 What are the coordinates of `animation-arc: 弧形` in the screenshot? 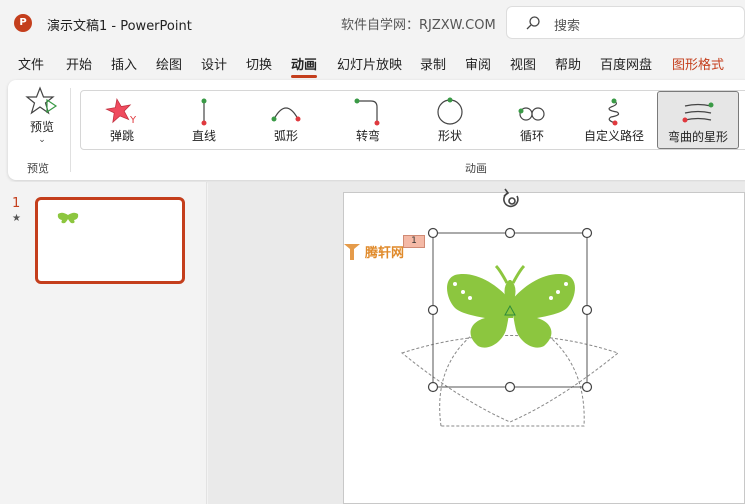 It's located at (286, 120).